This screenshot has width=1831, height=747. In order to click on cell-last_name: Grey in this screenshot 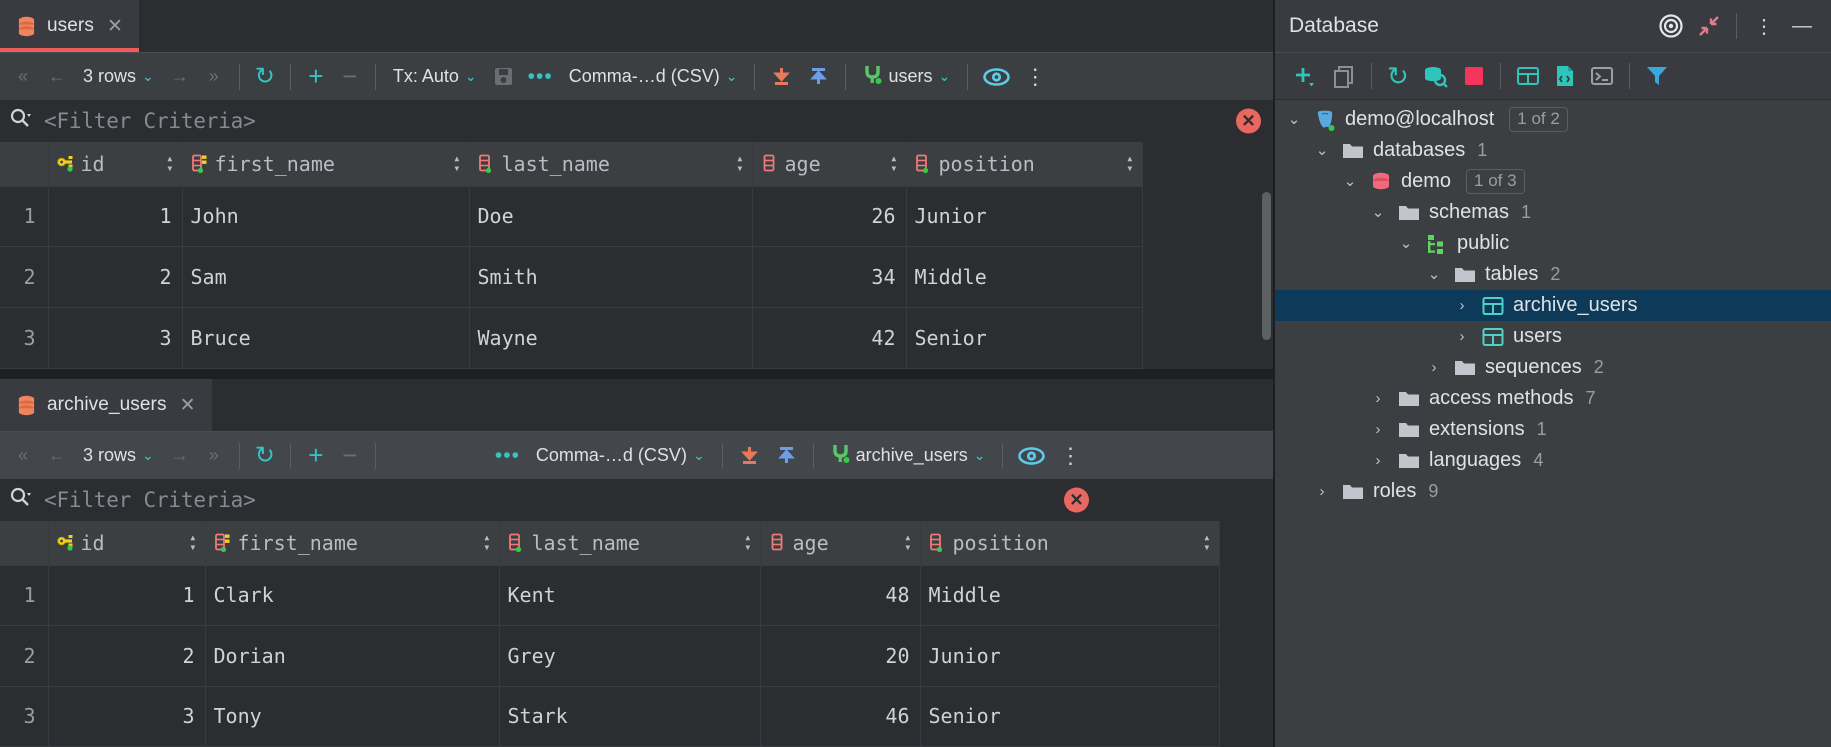, I will do `click(630, 656)`.